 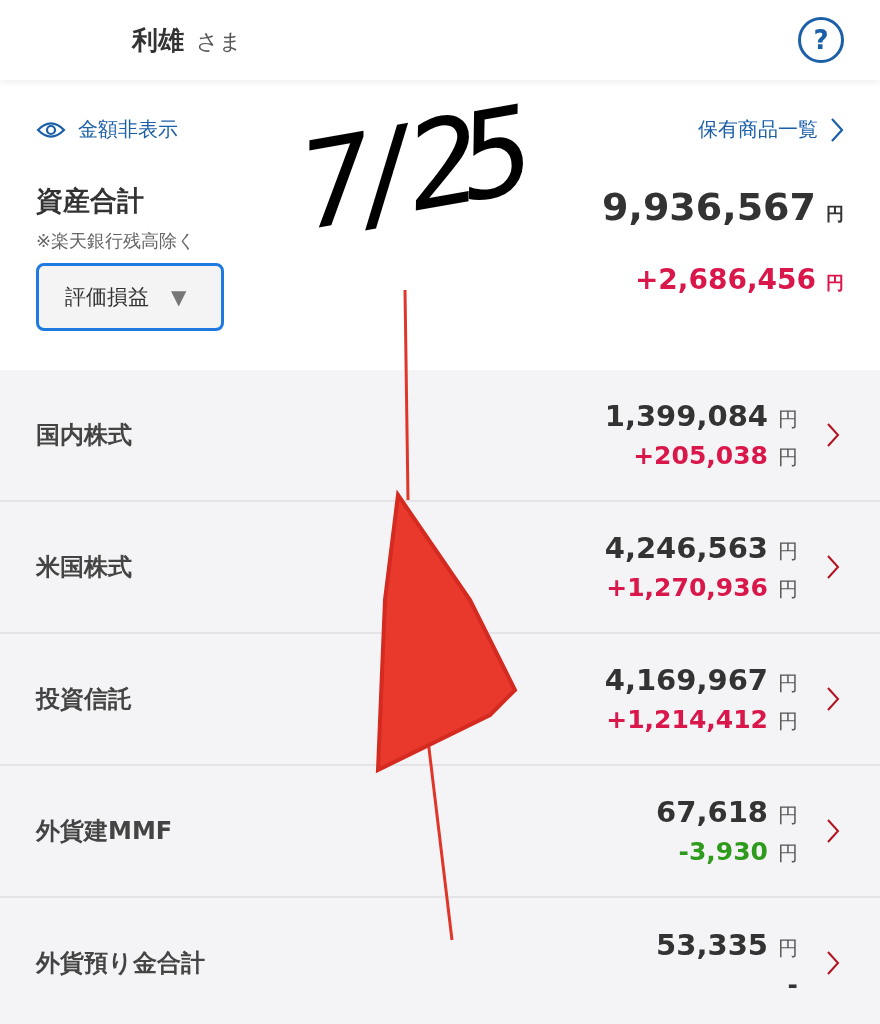 I want to click on eye-icon, so click(x=51, y=129).